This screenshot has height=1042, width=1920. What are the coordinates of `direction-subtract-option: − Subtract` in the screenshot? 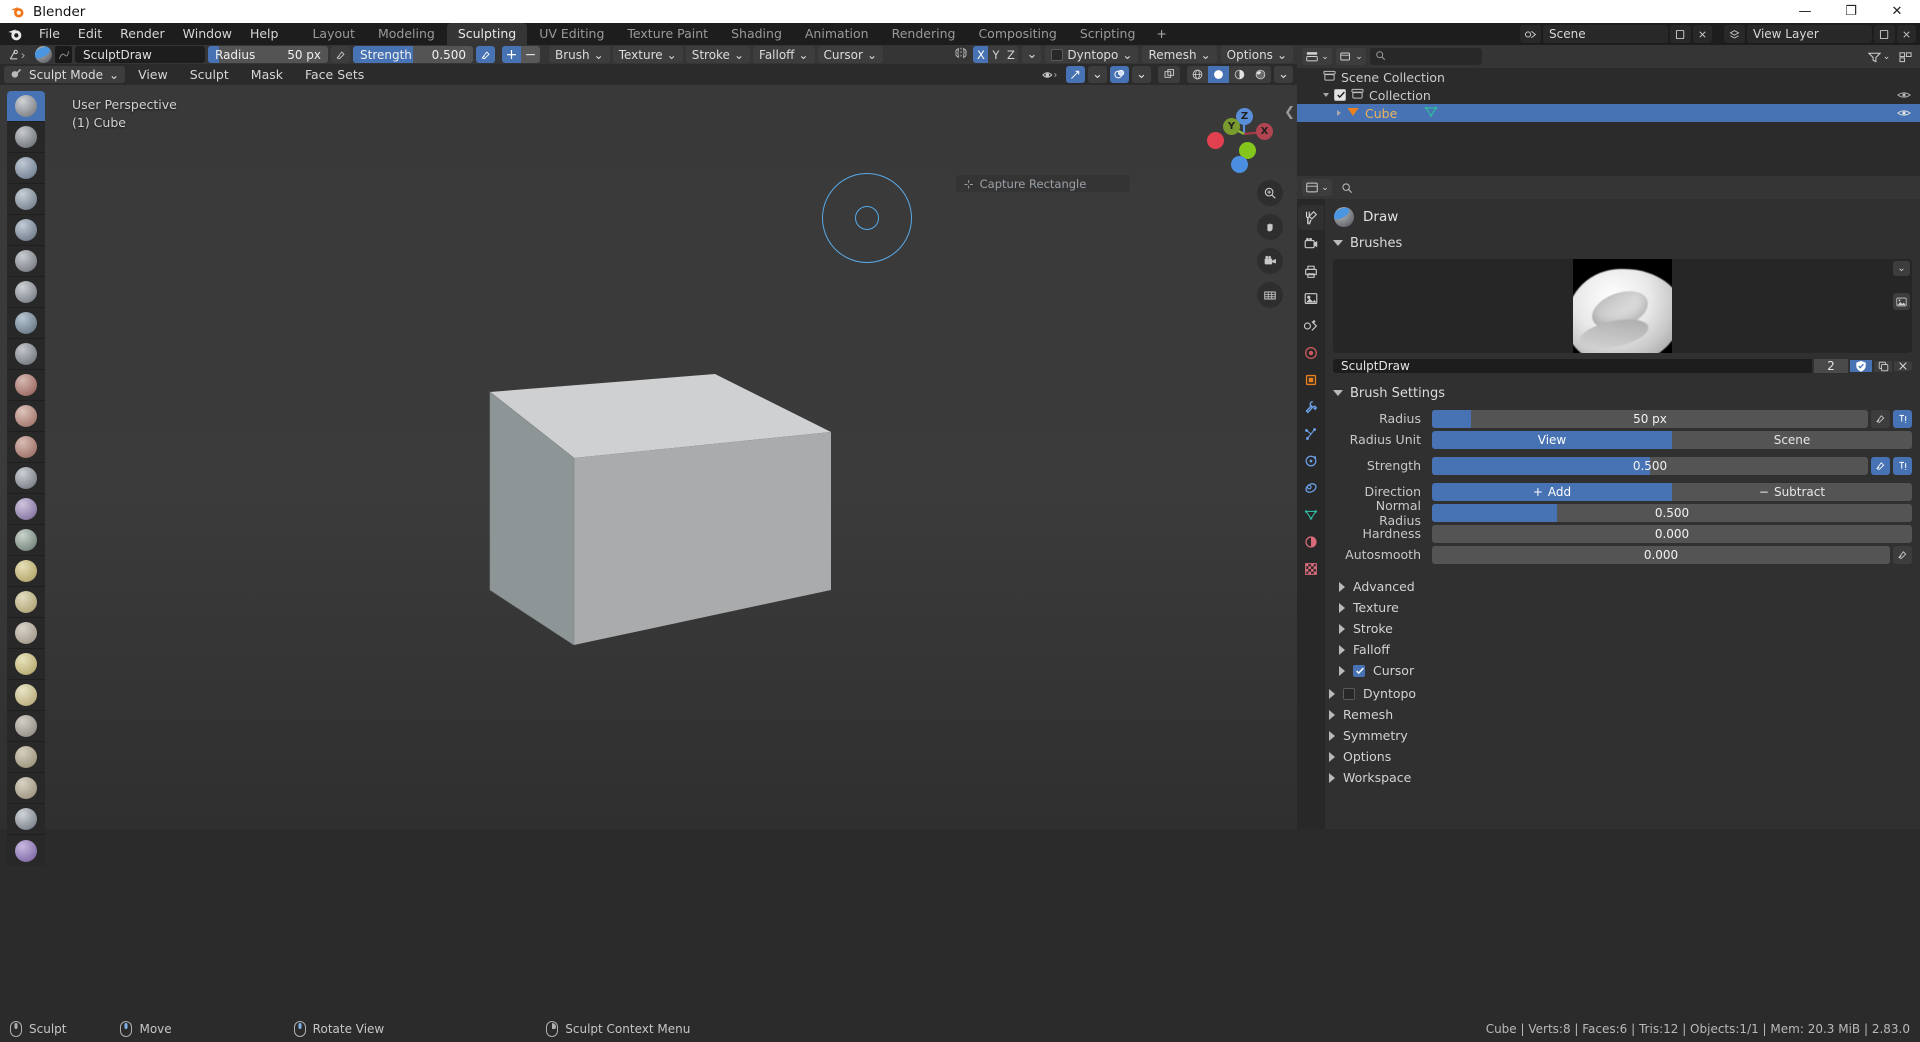 It's located at (1792, 491).